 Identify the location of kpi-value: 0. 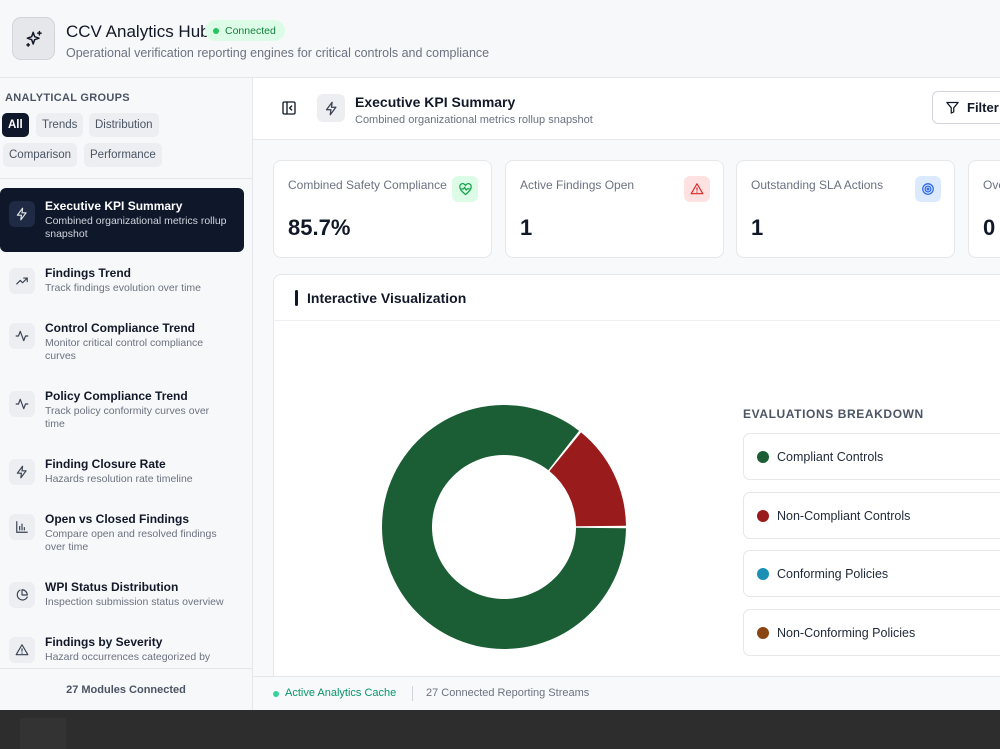
(989, 227).